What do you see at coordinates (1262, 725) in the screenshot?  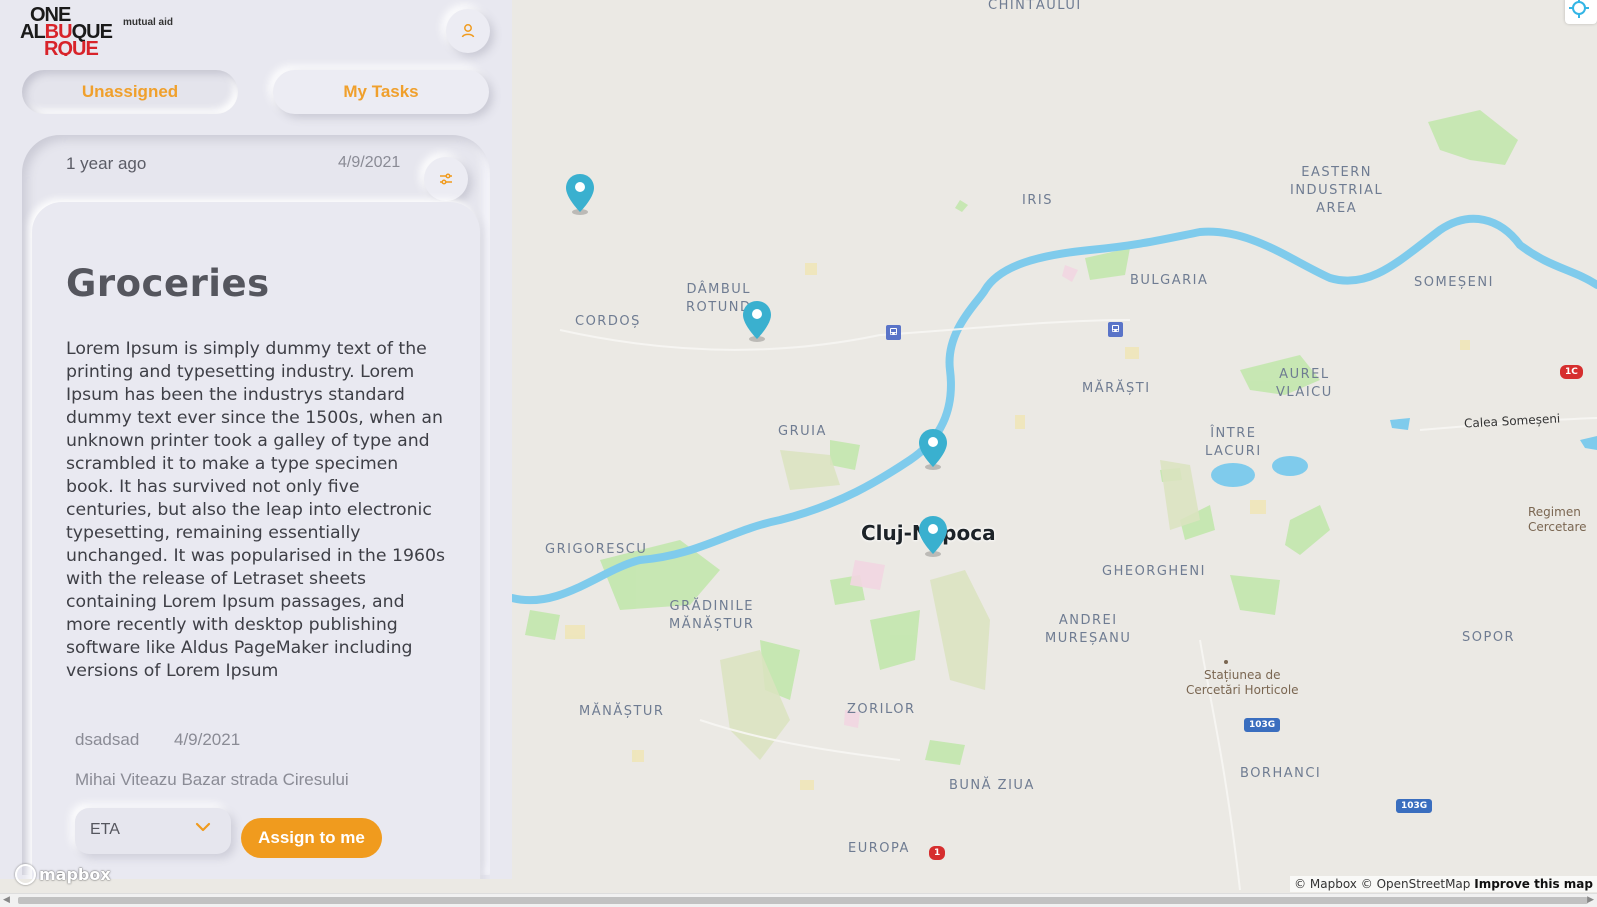 I see `road-shield-103g: 103G` at bounding box center [1262, 725].